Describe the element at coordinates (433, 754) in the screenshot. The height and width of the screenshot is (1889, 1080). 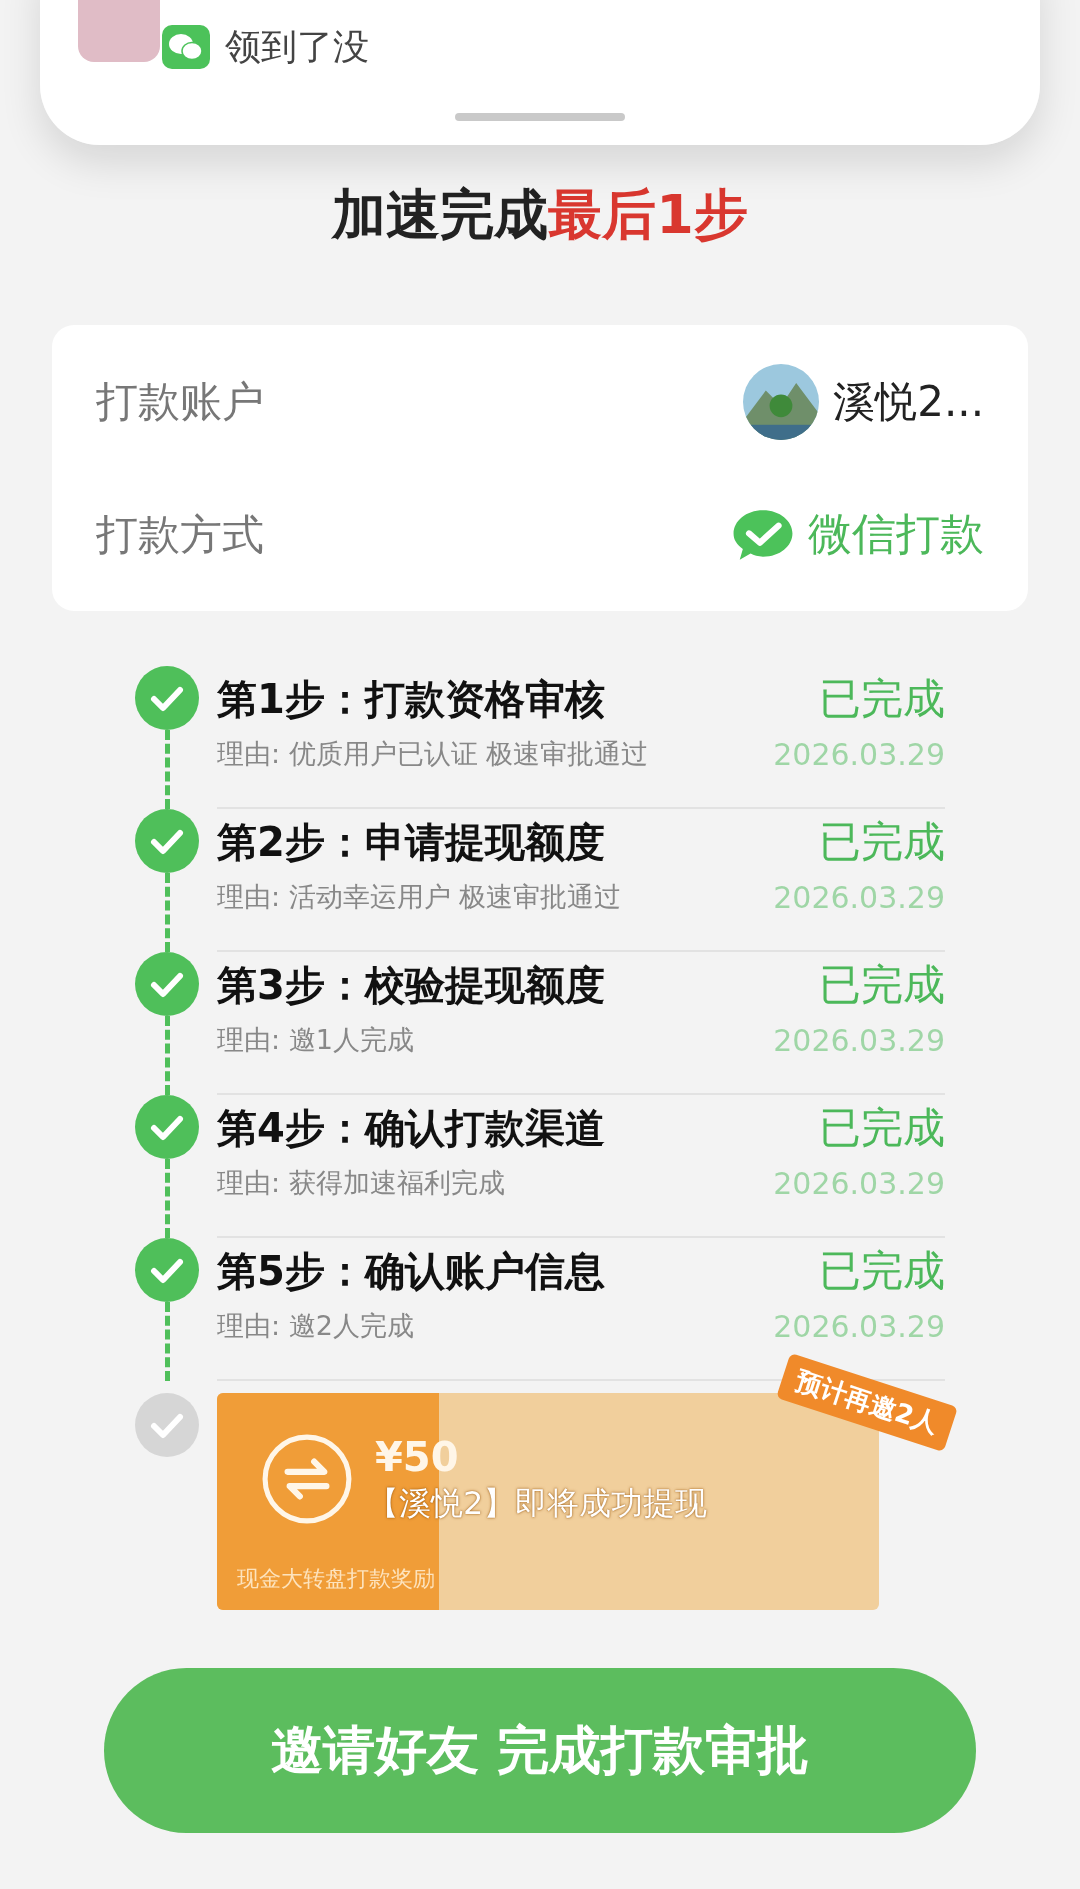
I see `step-reason: 理由: 优质用户已认证 极速审批通过` at that location.